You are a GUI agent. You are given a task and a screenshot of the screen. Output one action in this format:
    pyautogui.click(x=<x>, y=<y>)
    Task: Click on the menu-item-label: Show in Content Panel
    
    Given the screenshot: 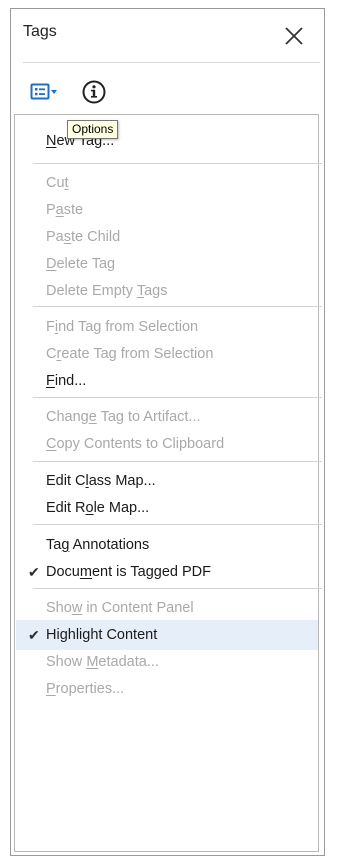 What is the action you would take?
    pyautogui.click(x=120, y=608)
    